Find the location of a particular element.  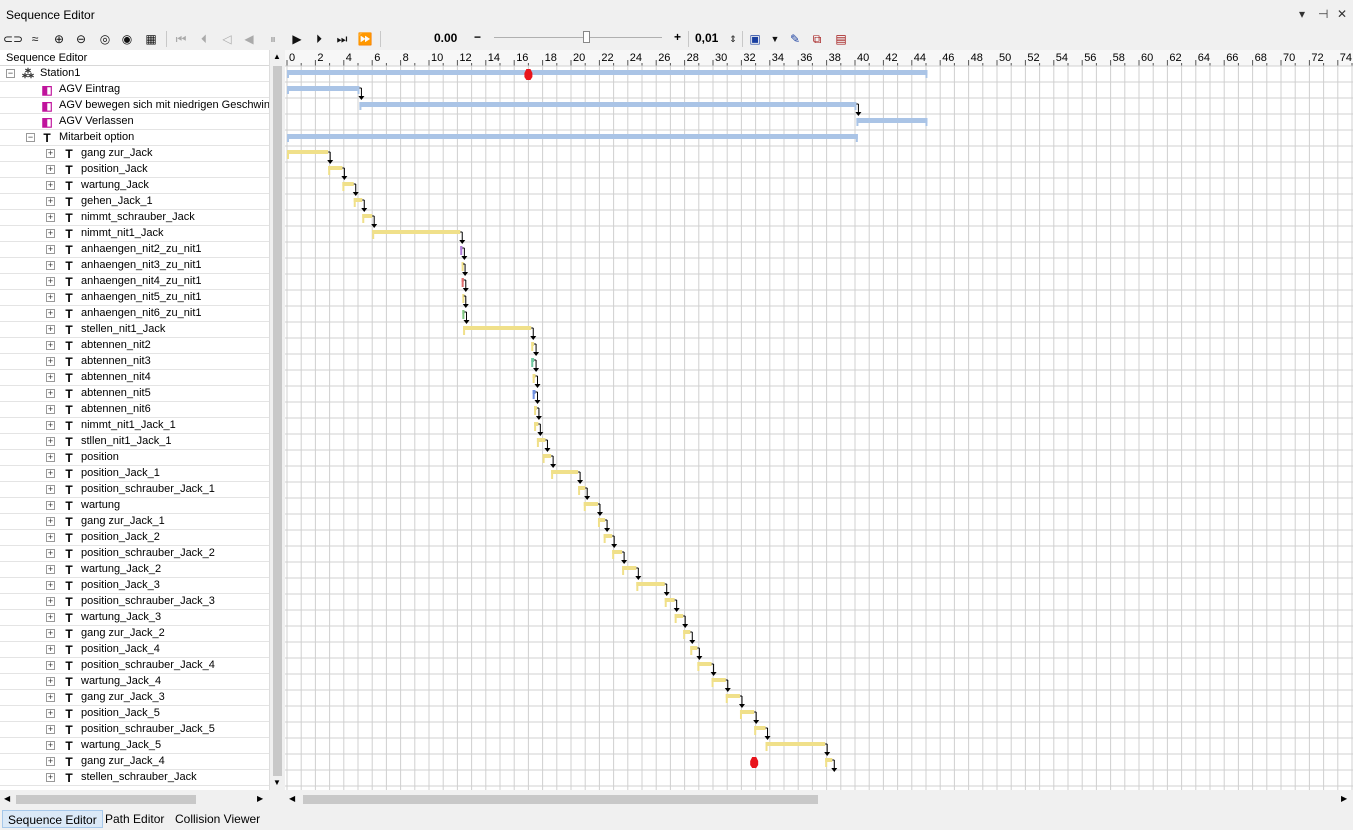

zoom-out-icon: ⊖ is located at coordinates (81, 39).